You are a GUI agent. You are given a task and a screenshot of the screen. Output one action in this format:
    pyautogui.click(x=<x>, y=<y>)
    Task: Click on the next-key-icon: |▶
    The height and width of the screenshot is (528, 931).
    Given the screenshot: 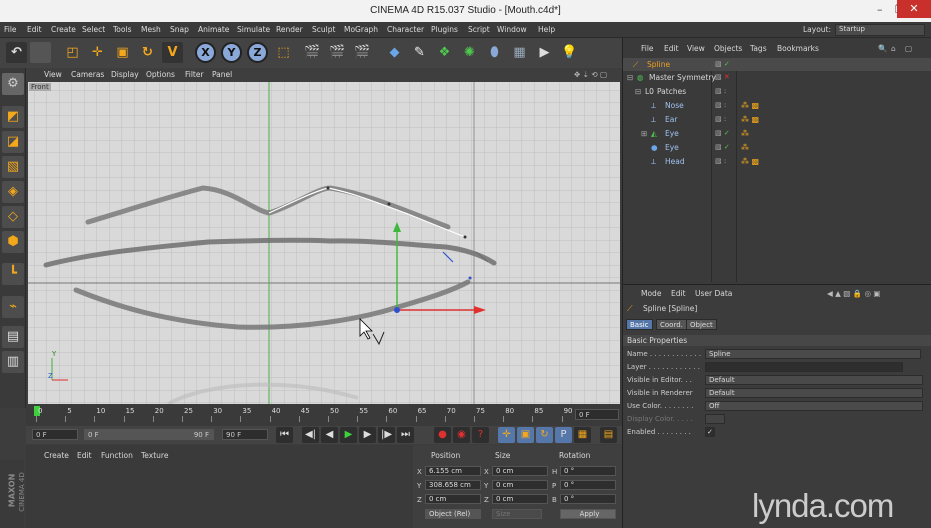 What is the action you would take?
    pyautogui.click(x=386, y=435)
    